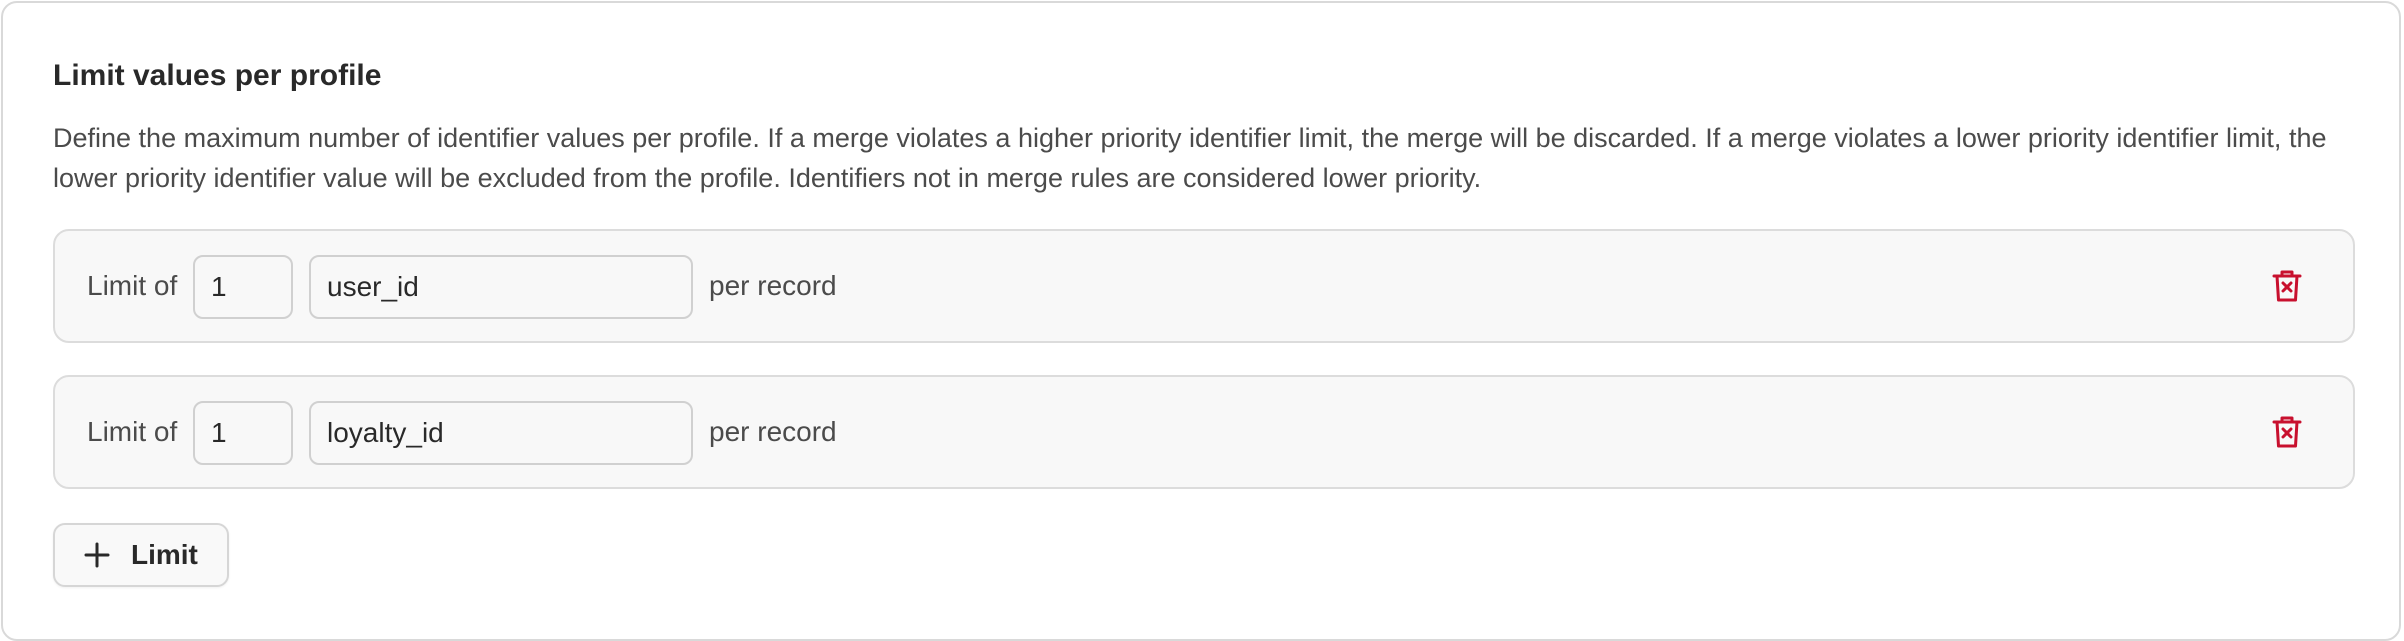  Describe the element at coordinates (164, 554) in the screenshot. I see `add-limit-label: Limit` at that location.